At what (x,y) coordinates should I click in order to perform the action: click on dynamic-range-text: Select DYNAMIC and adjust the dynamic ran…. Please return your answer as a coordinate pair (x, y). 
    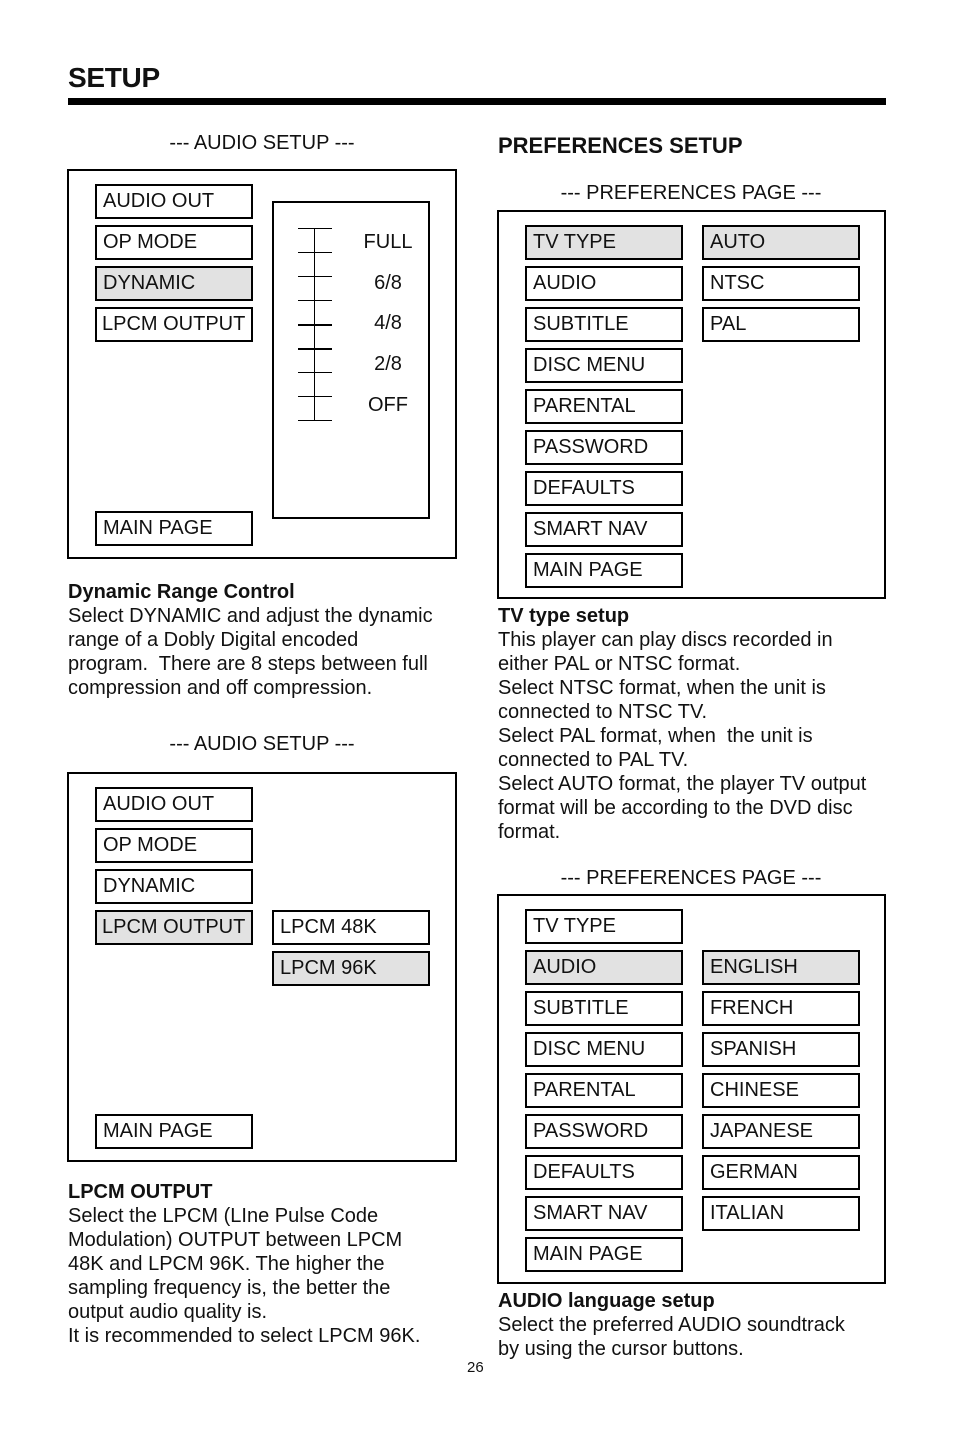
    Looking at the image, I should click on (268, 652).